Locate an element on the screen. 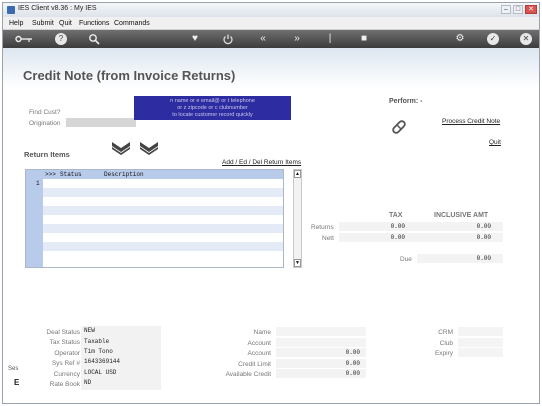 The width and height of the screenshot is (542, 406). search-icon is located at coordinates (94, 39).